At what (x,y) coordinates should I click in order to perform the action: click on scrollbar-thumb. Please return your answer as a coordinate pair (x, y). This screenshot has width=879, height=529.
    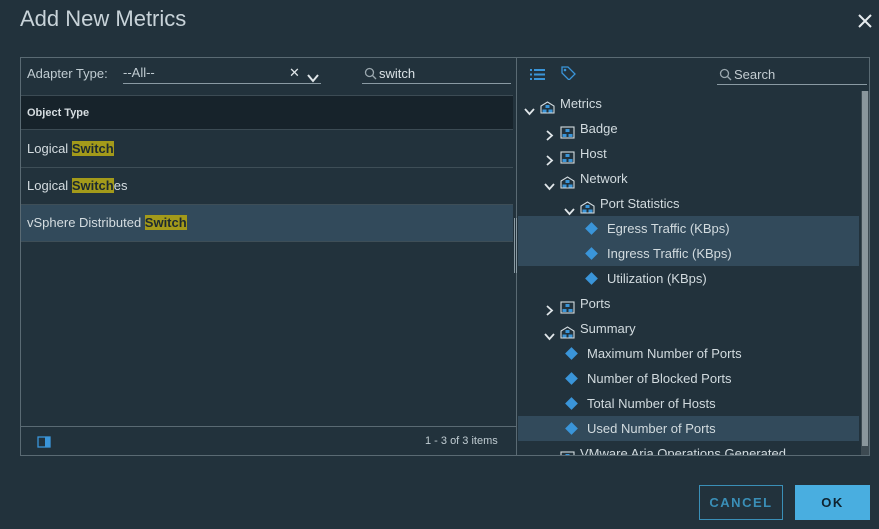
    Looking at the image, I should click on (865, 268).